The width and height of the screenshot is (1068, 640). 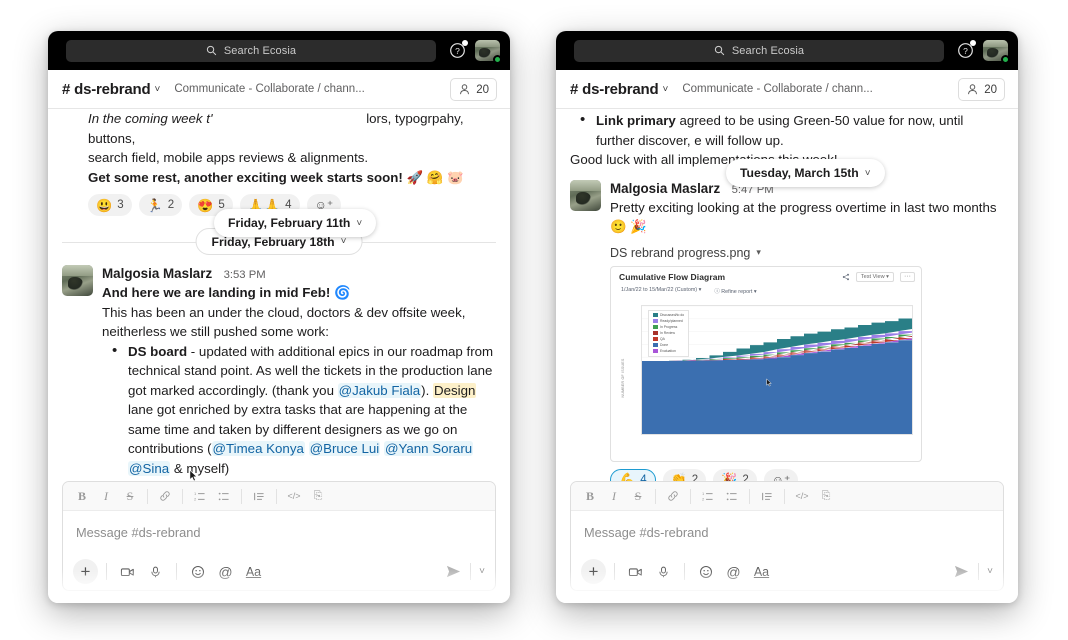 I want to click on send-divider, so click(x=471, y=571).